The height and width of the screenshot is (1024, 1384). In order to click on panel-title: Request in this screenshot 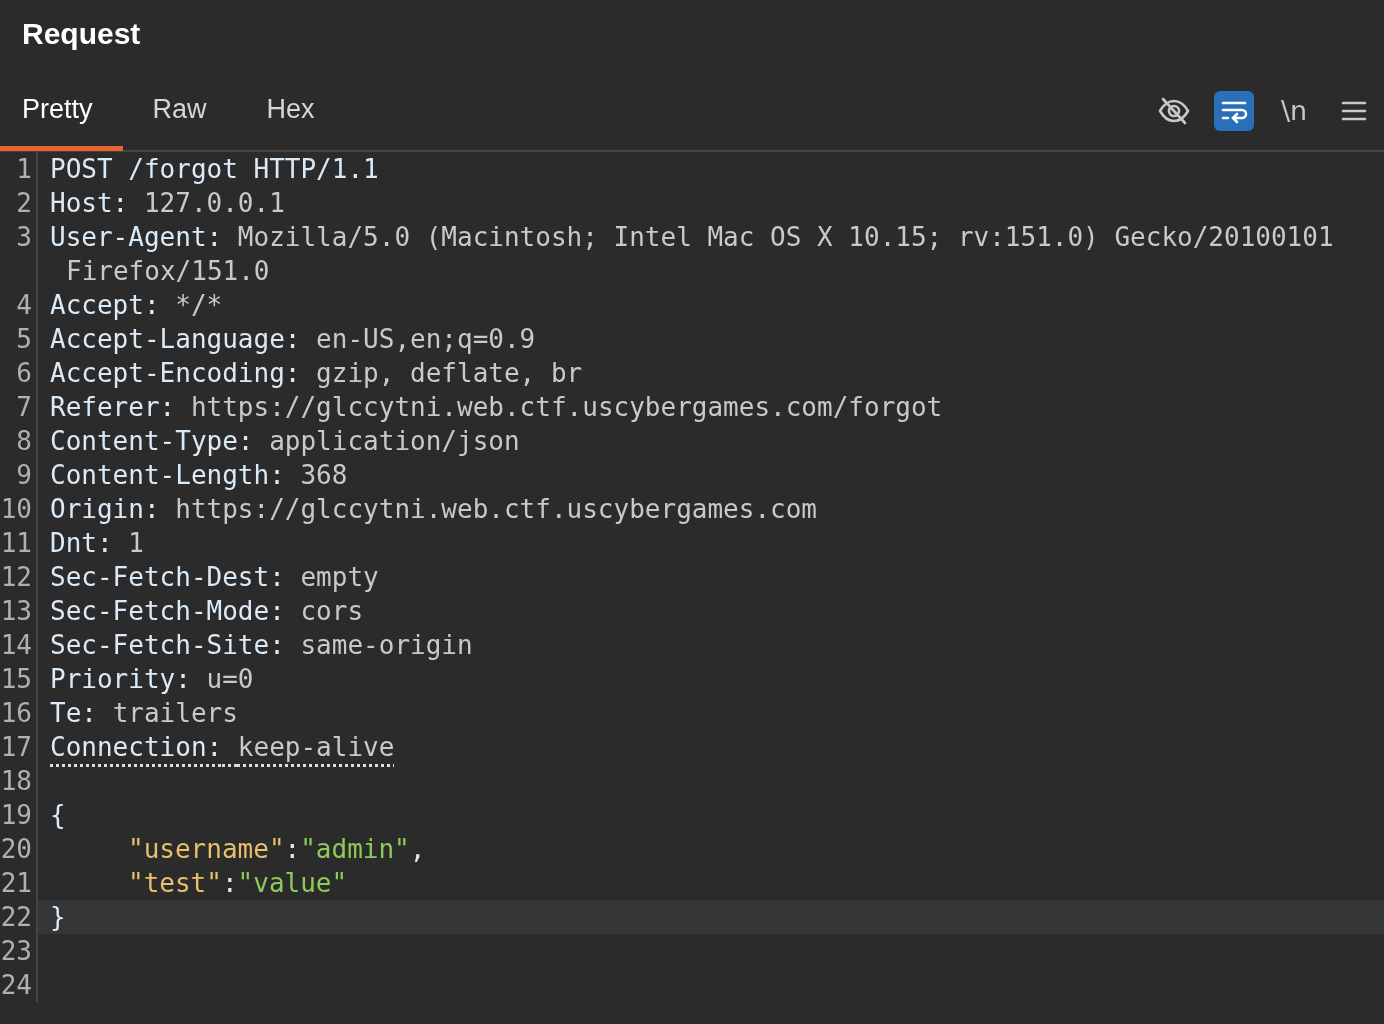, I will do `click(81, 34)`.